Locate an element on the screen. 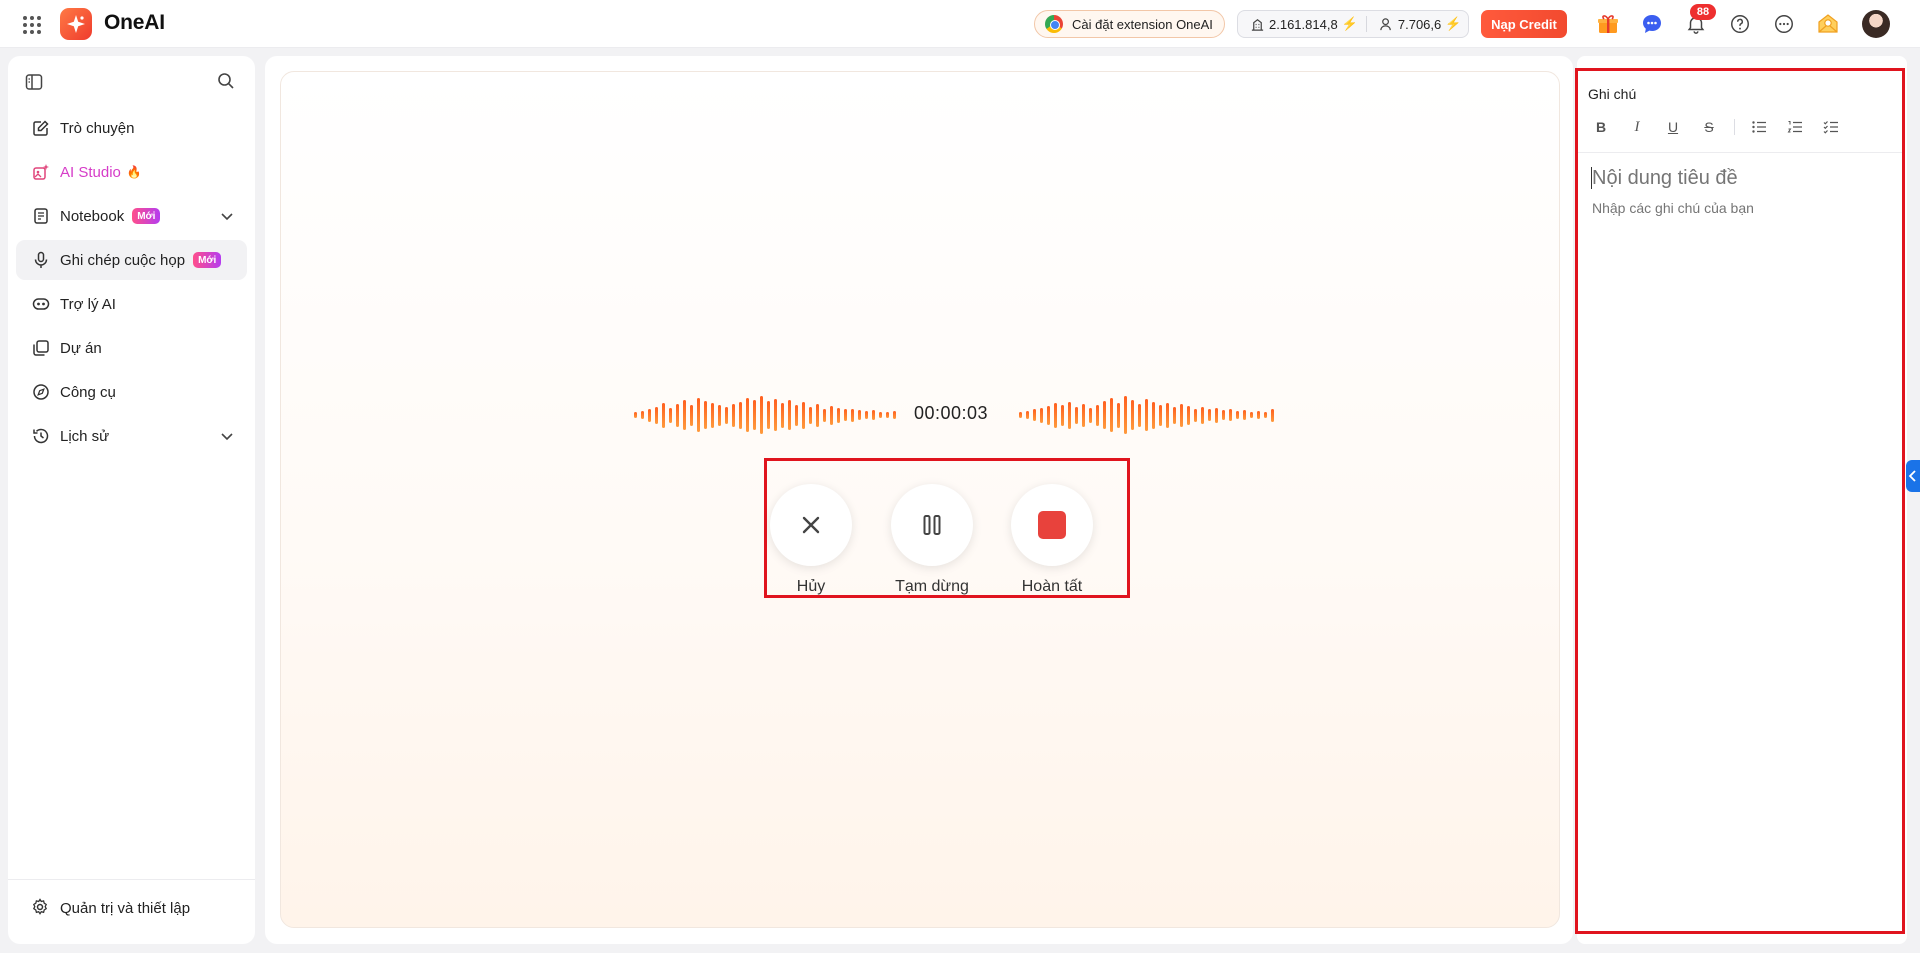  sidebar-item-history: Lịch sử is located at coordinates (131, 436).